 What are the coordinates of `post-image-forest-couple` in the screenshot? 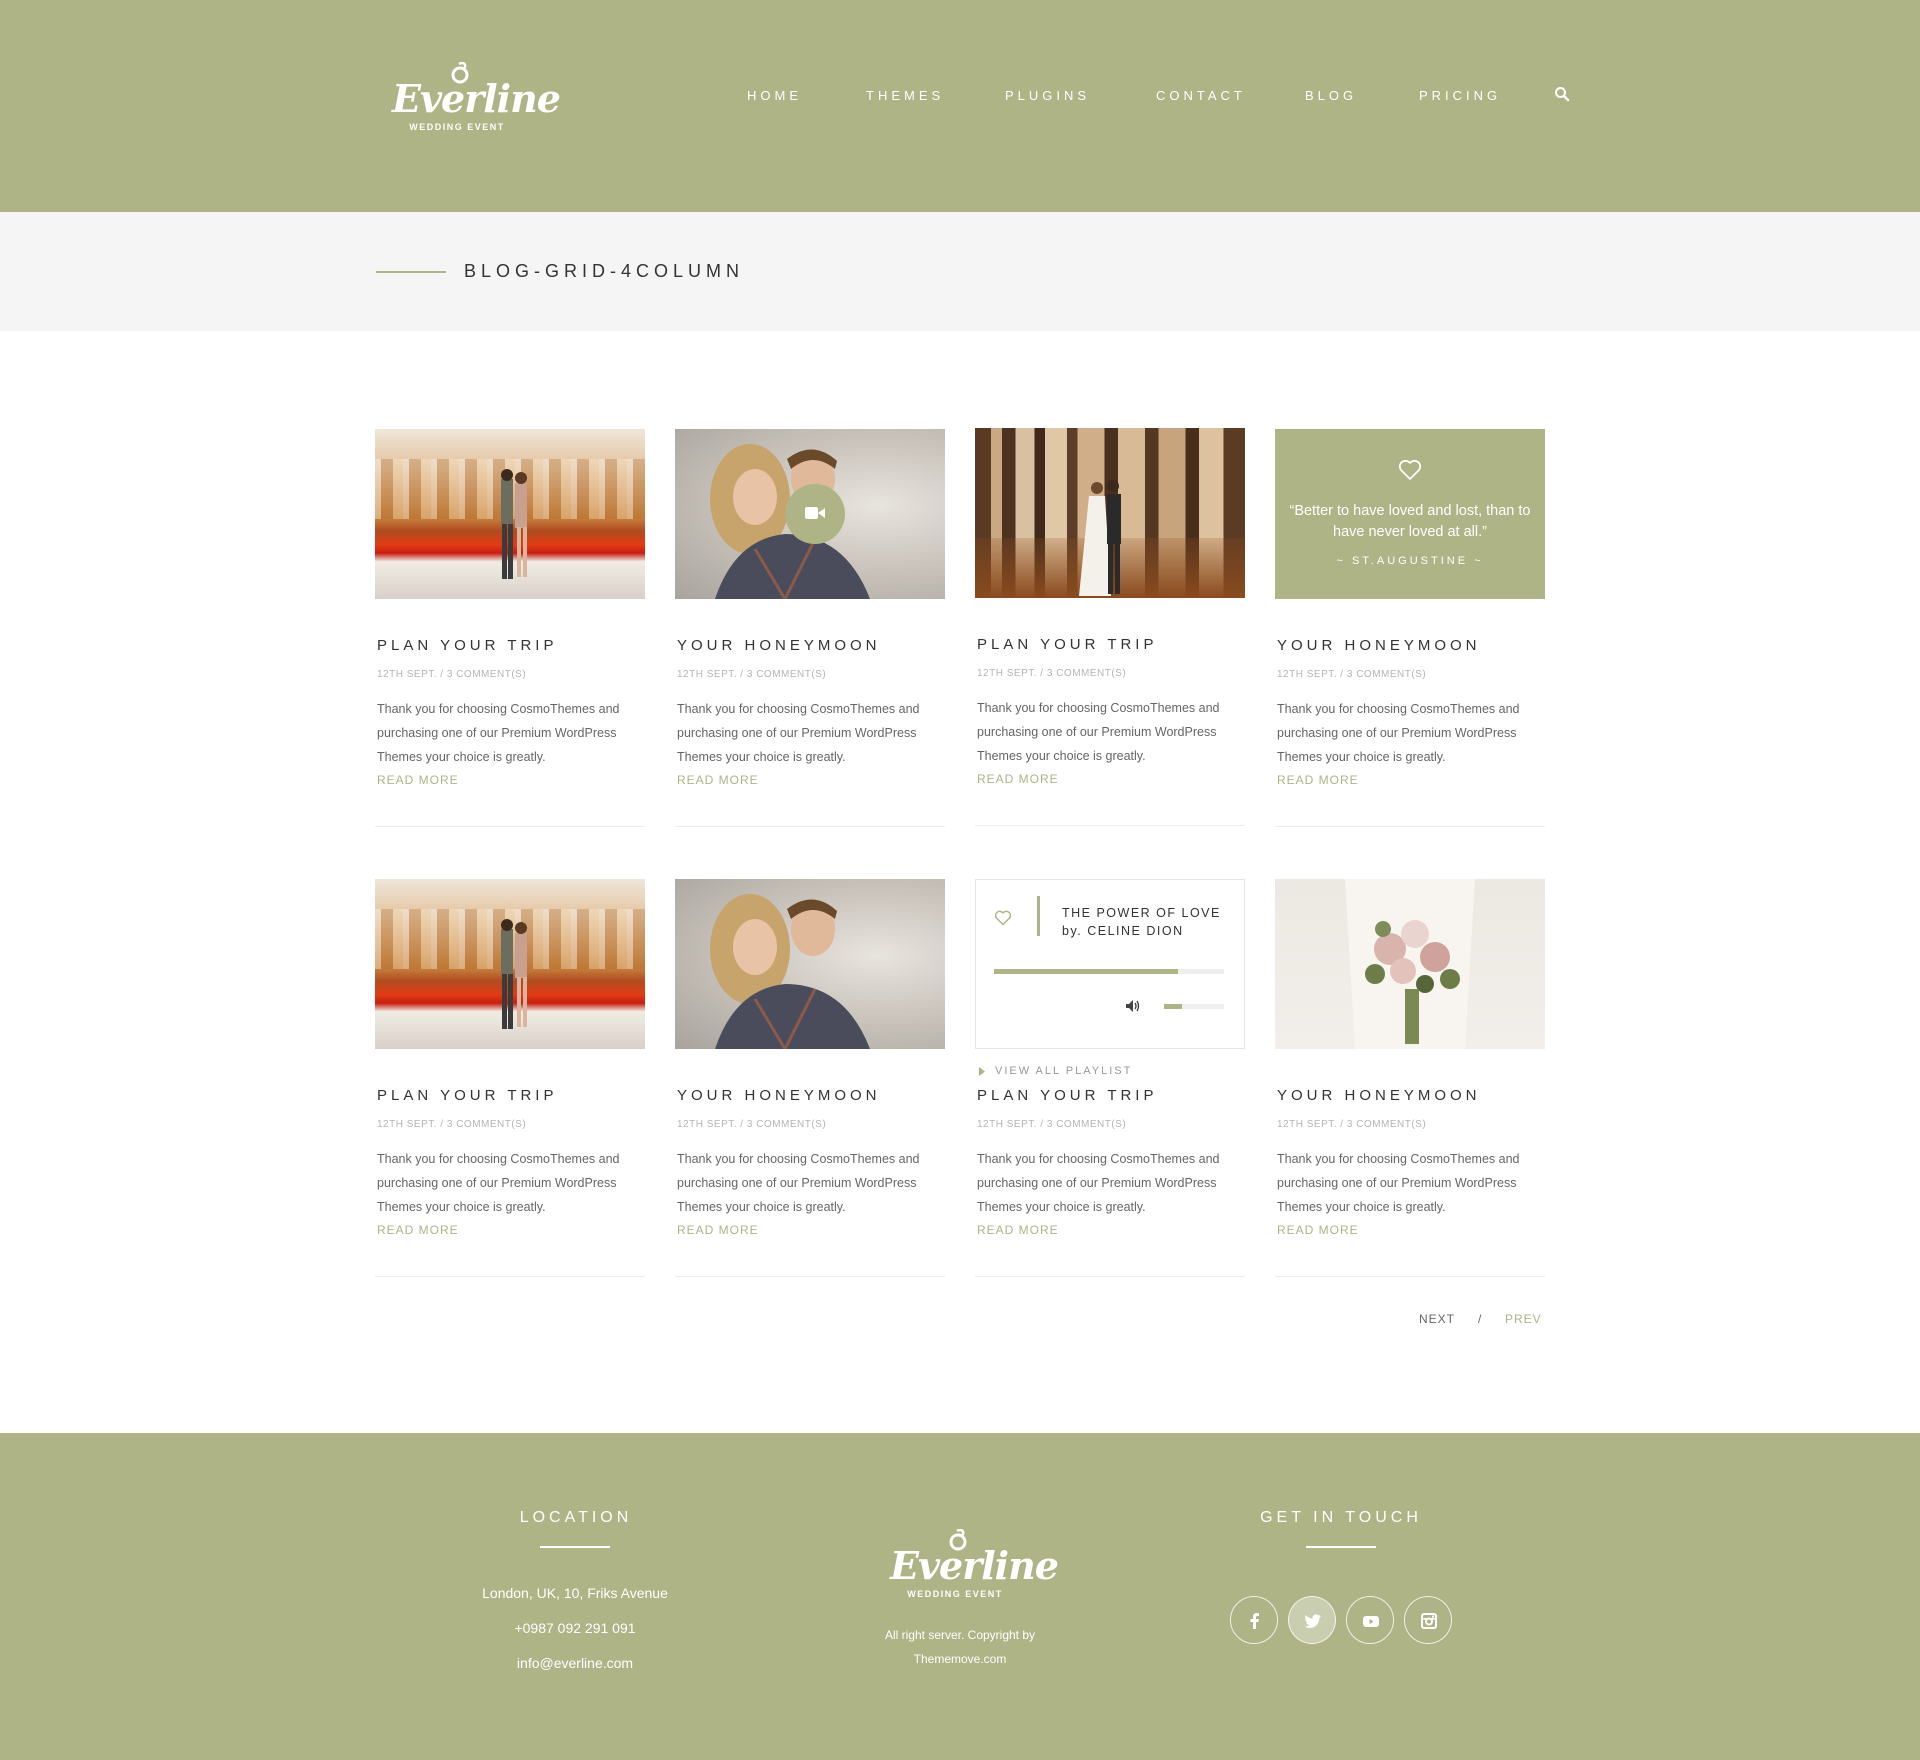 It's located at (1110, 513).